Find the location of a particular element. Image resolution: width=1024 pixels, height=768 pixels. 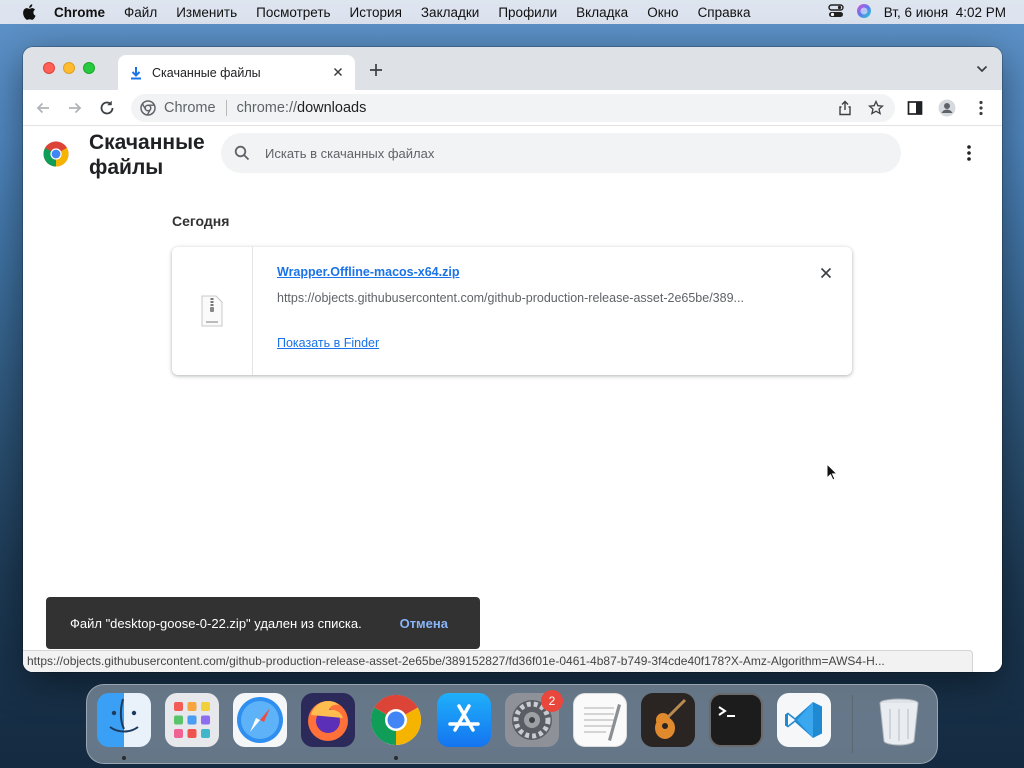

menu-extras: Вт, 6 июня 4:02 PM is located at coordinates (917, 12).